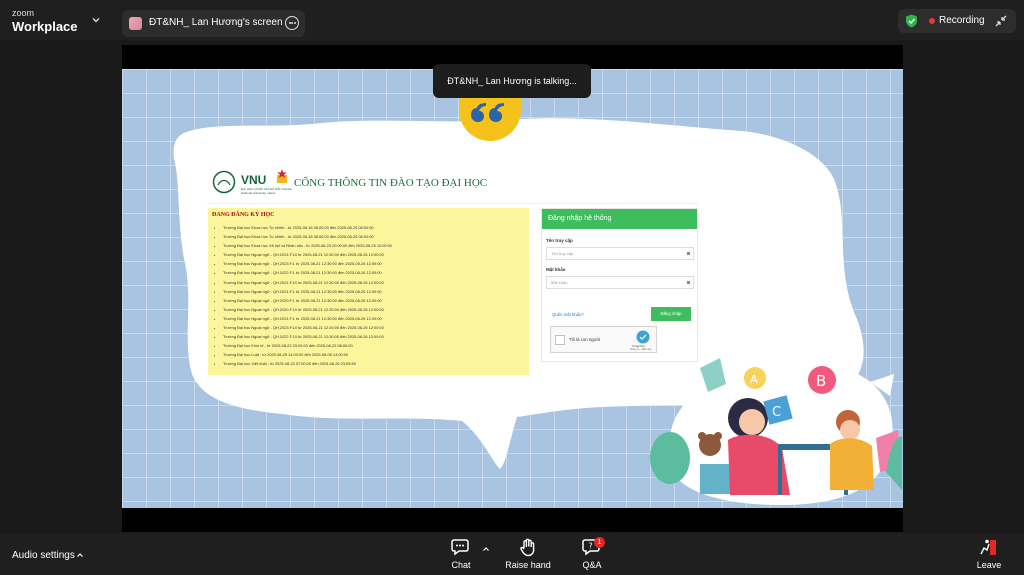 The height and width of the screenshot is (575, 1024). What do you see at coordinates (43, 555) in the screenshot?
I see `audio-settings-button: Audio settings` at bounding box center [43, 555].